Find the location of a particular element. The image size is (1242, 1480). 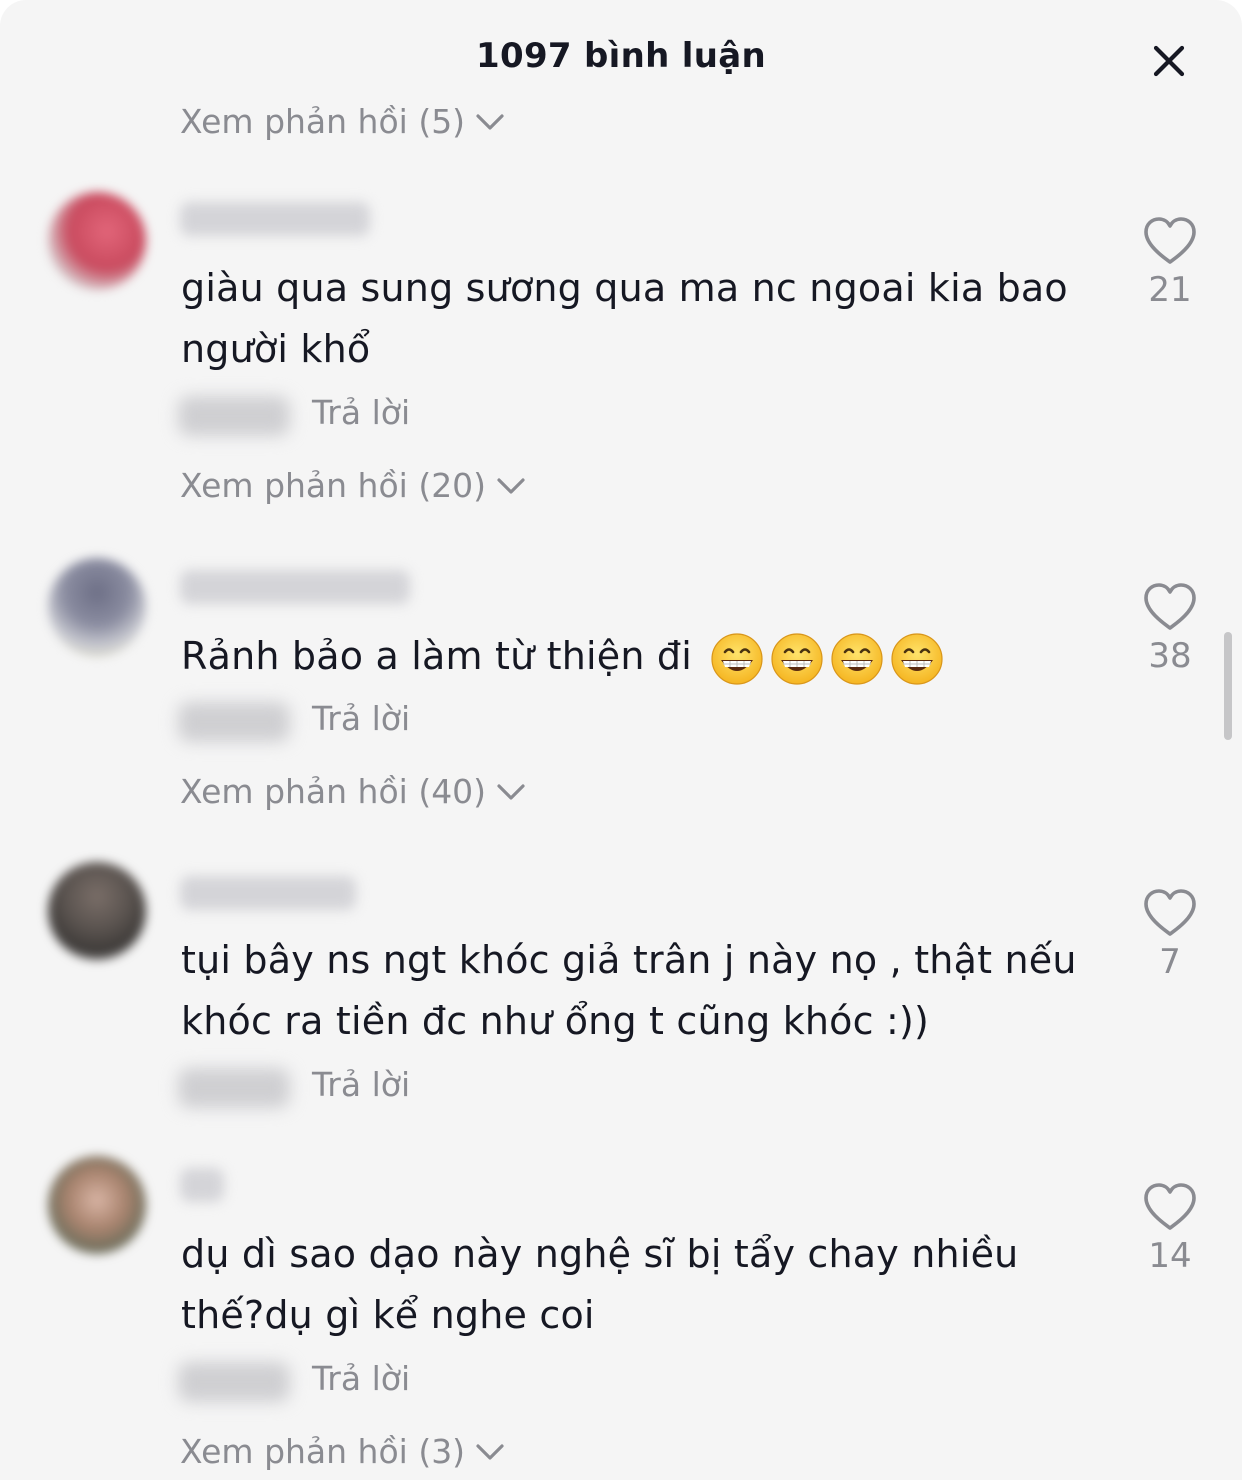

like-button: 21 is located at coordinates (1170, 263).